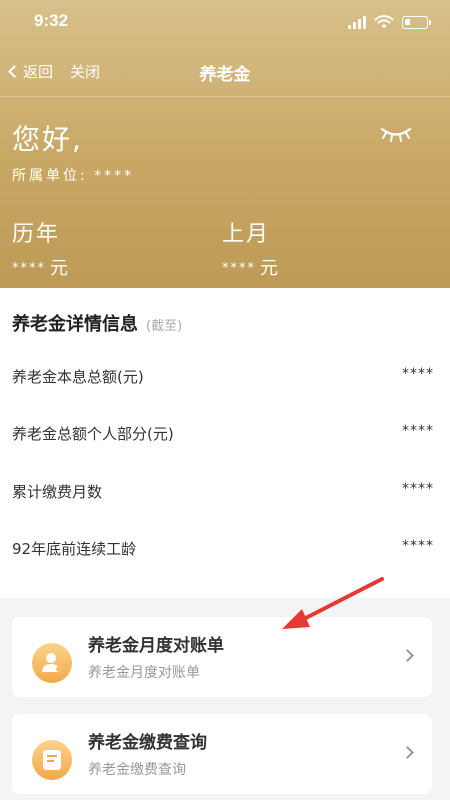  I want to click on person-icon, so click(52, 663).